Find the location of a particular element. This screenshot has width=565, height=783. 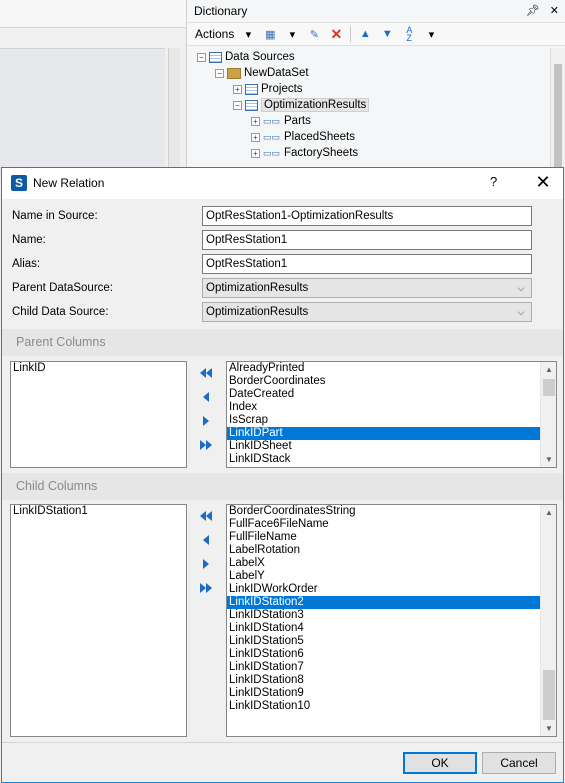

child-datasource-label: Child Data Source: is located at coordinates (60, 312).